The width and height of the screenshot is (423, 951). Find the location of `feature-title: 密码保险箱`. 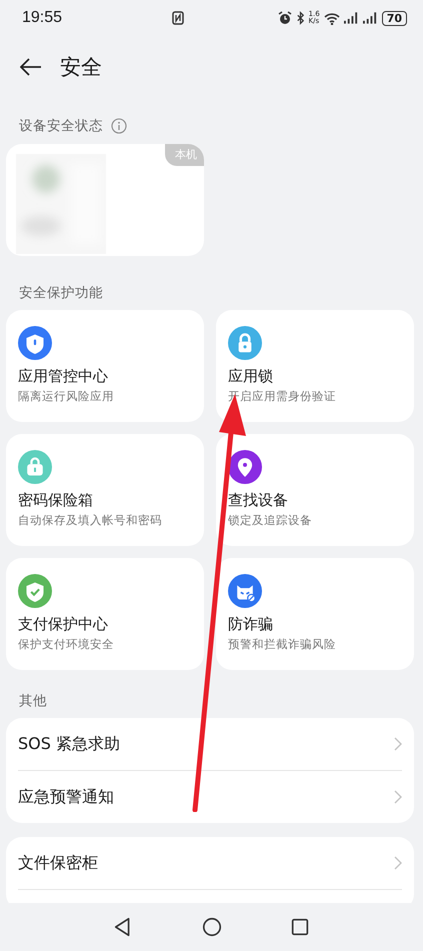

feature-title: 密码保险箱 is located at coordinates (56, 500).